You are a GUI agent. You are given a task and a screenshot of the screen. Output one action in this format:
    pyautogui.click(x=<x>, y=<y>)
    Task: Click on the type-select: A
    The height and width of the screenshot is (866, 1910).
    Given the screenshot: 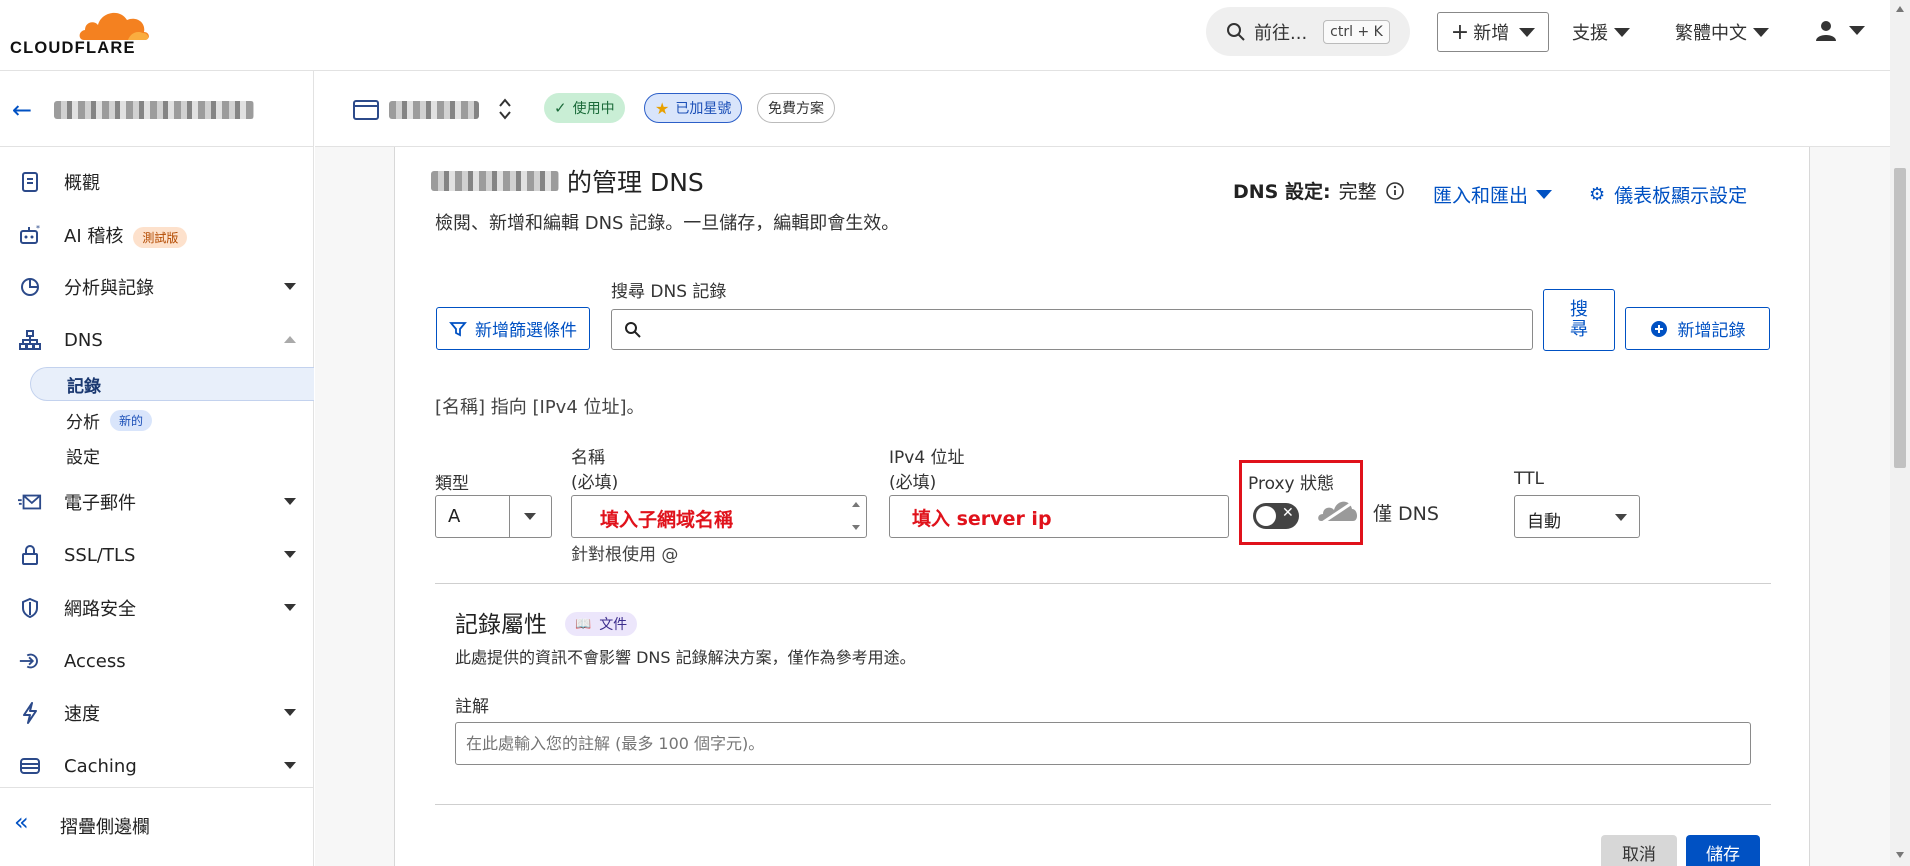 What is the action you would take?
    pyautogui.click(x=493, y=516)
    